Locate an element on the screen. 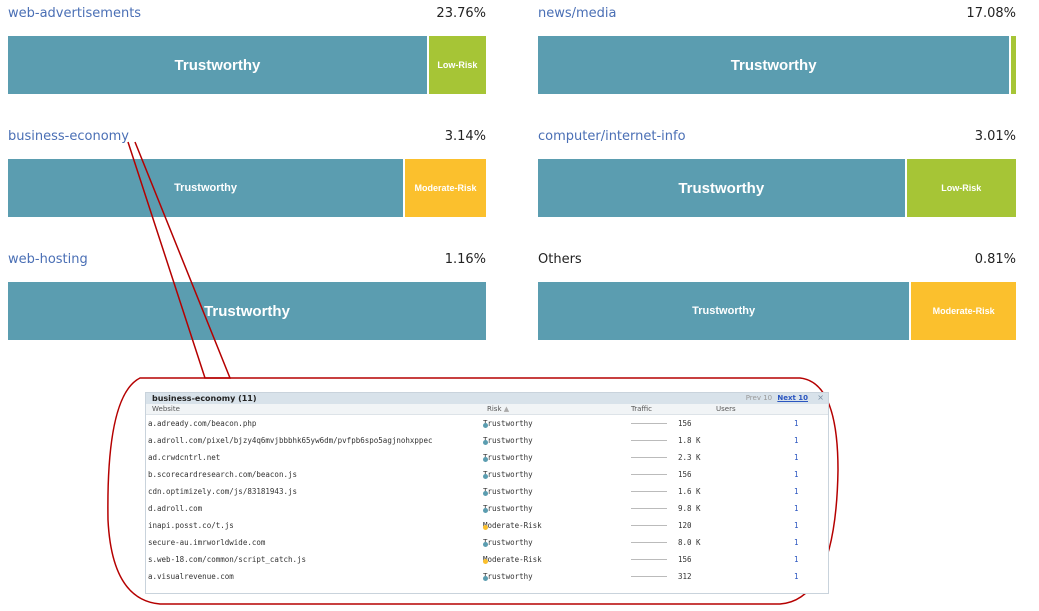 This screenshot has width=1039, height=611. close-icon: × is located at coordinates (820, 397).